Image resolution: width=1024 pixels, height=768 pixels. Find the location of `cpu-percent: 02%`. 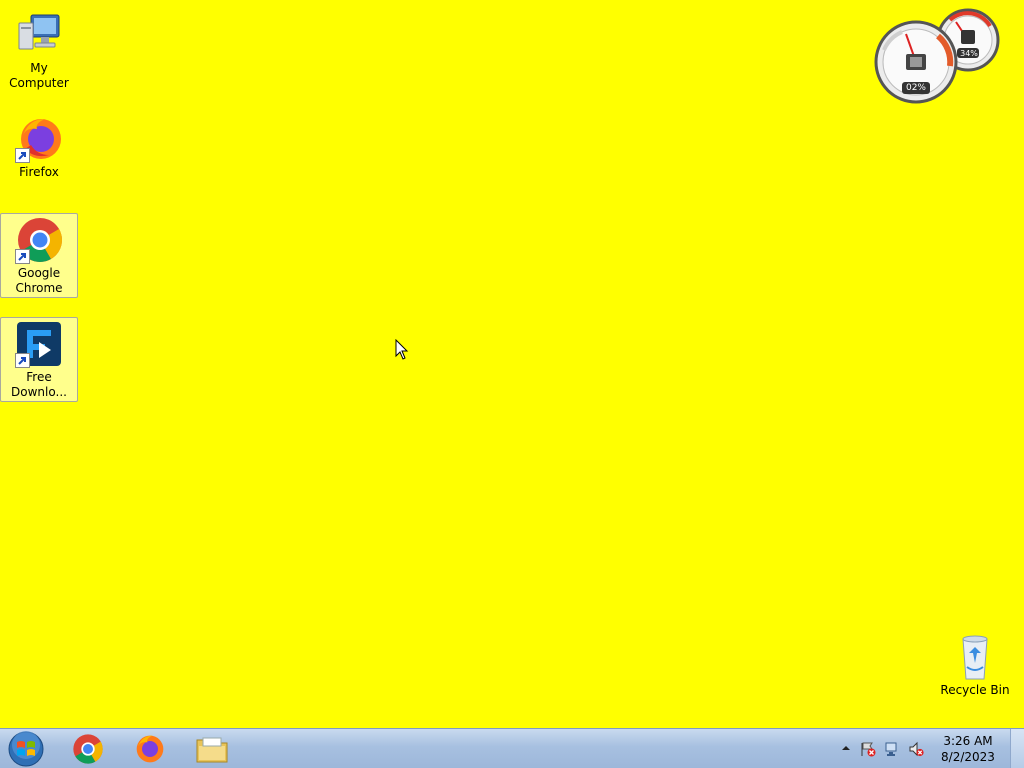

cpu-percent: 02% is located at coordinates (915, 88).